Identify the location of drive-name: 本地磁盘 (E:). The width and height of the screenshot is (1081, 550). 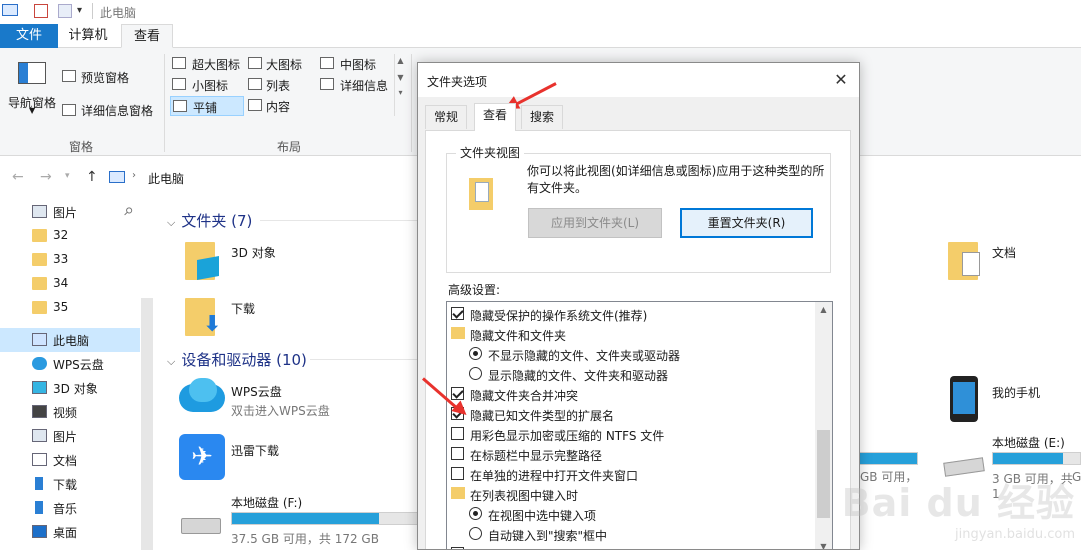
(1028, 443).